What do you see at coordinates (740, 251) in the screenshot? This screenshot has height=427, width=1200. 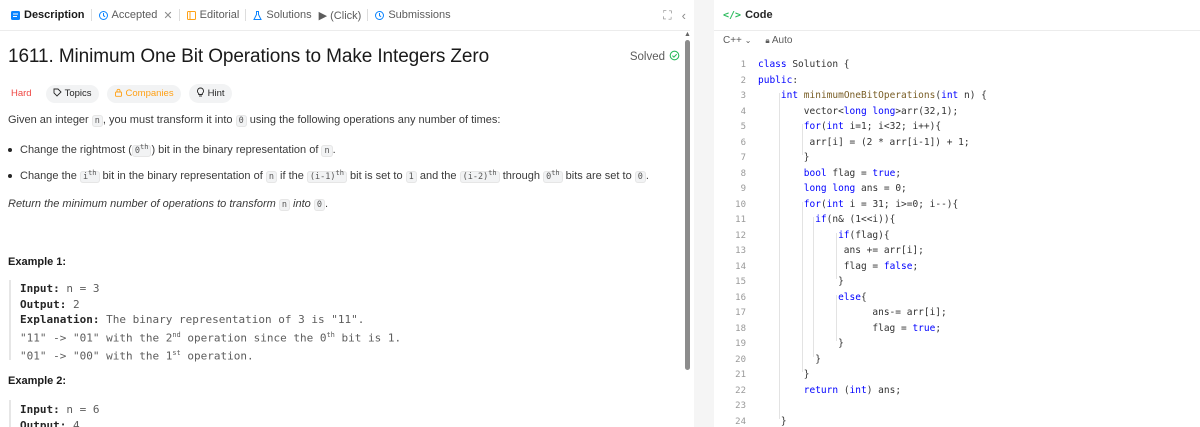 I see `line-number: 13` at bounding box center [740, 251].